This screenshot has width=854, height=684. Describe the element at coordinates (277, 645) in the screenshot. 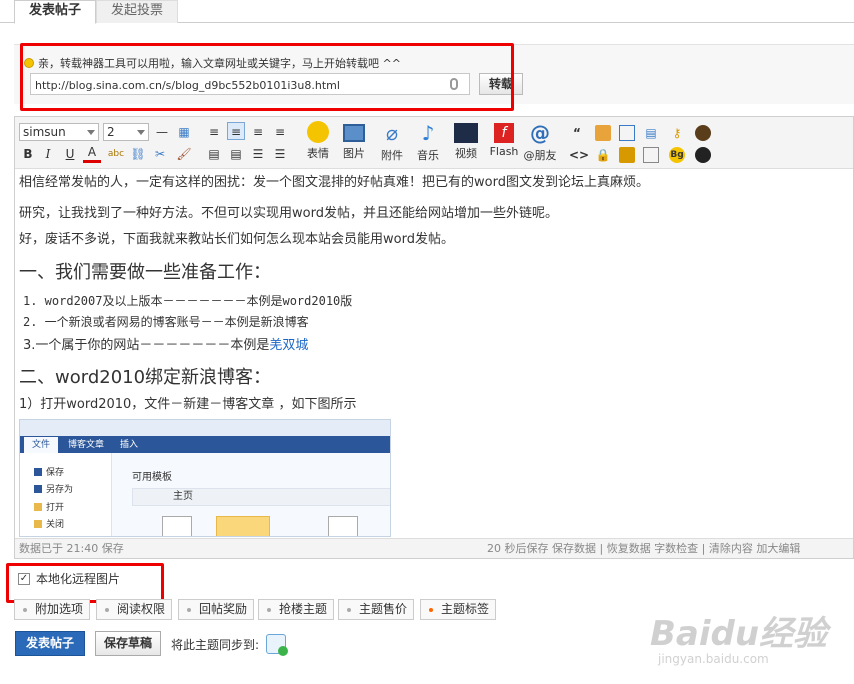

I see `sync-weibo-icon` at that location.